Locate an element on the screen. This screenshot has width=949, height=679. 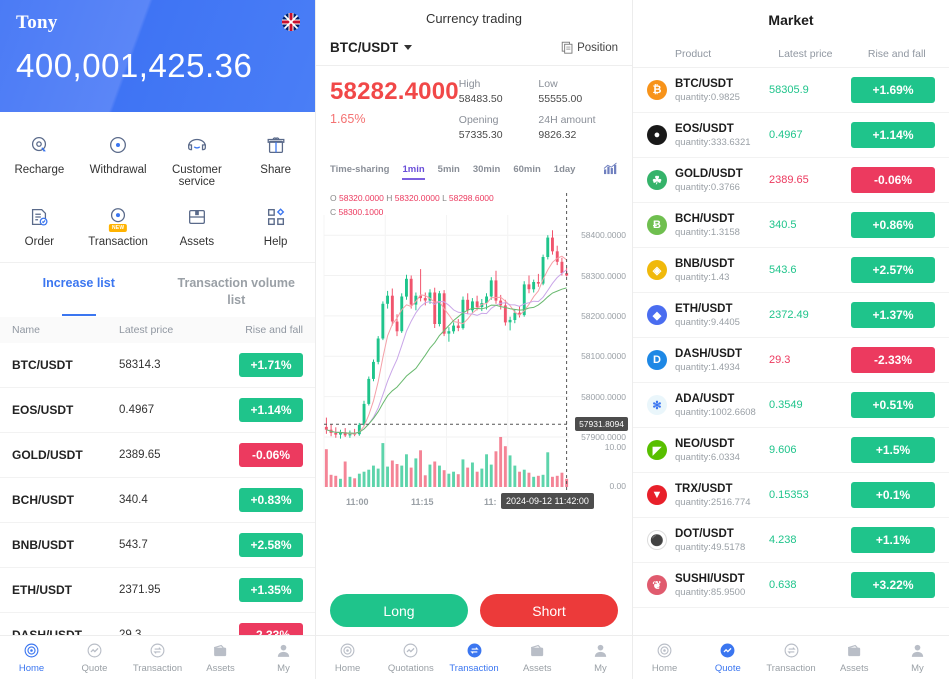
quick-actions-row-2: Order NEW Transaction Assets Help is located at coordinates (157, 228).